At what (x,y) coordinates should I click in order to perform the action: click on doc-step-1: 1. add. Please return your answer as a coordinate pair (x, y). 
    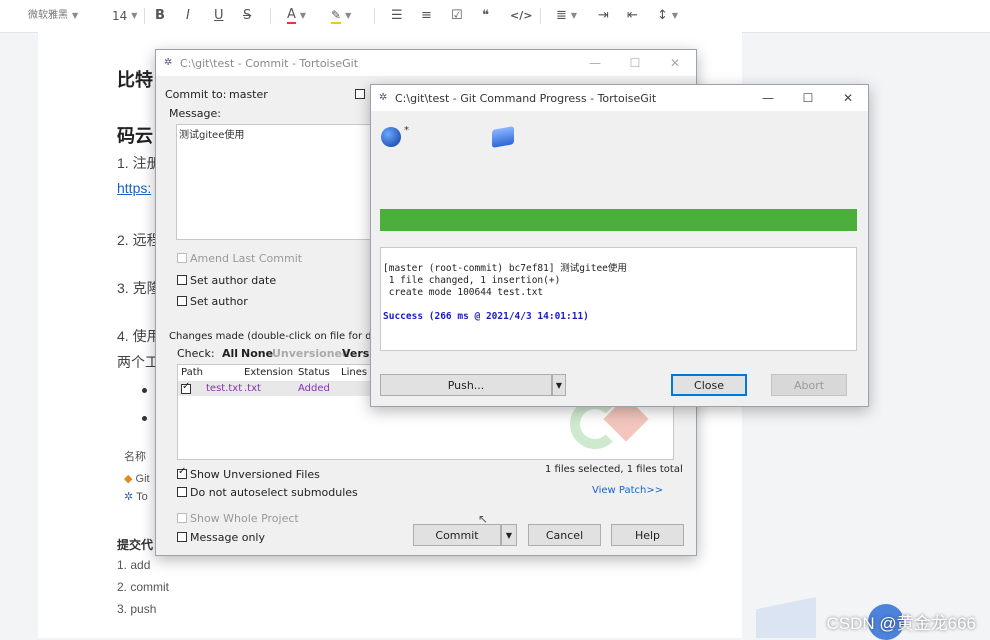
    Looking at the image, I should click on (134, 565).